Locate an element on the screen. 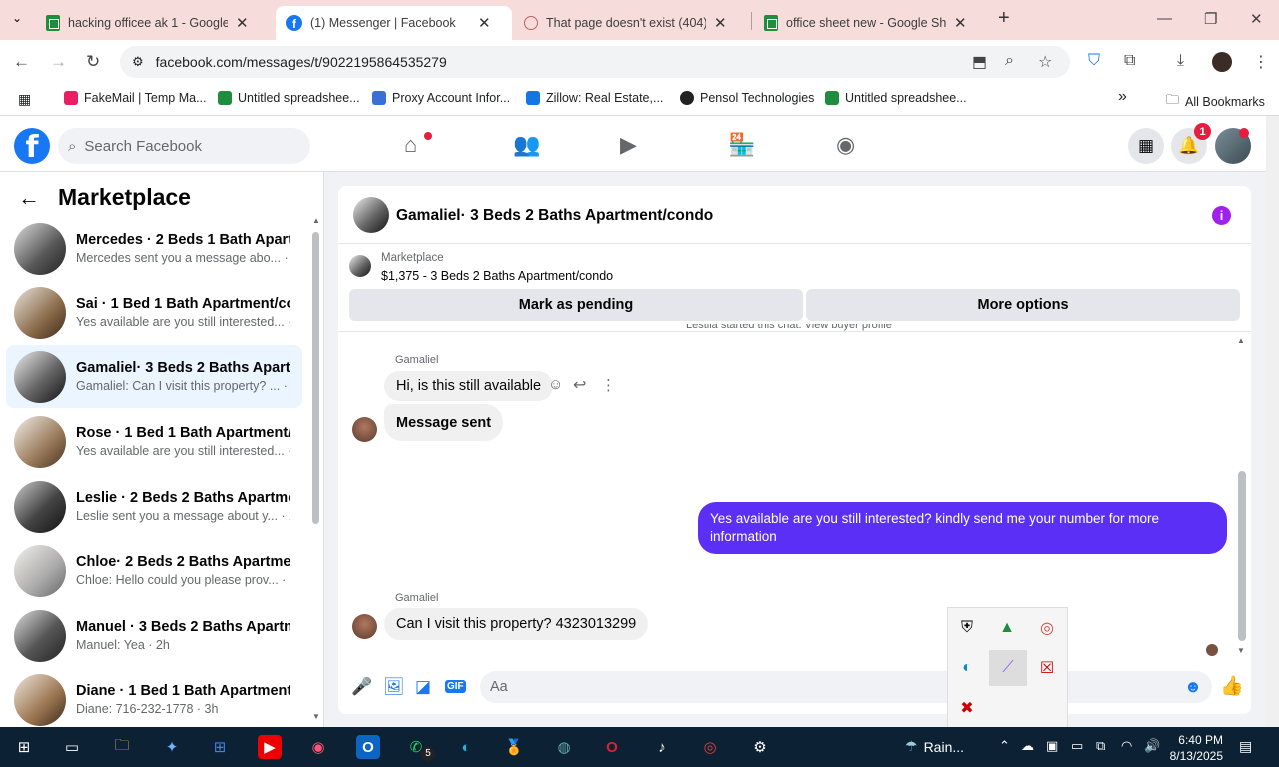  listing-avatar is located at coordinates (371, 215).